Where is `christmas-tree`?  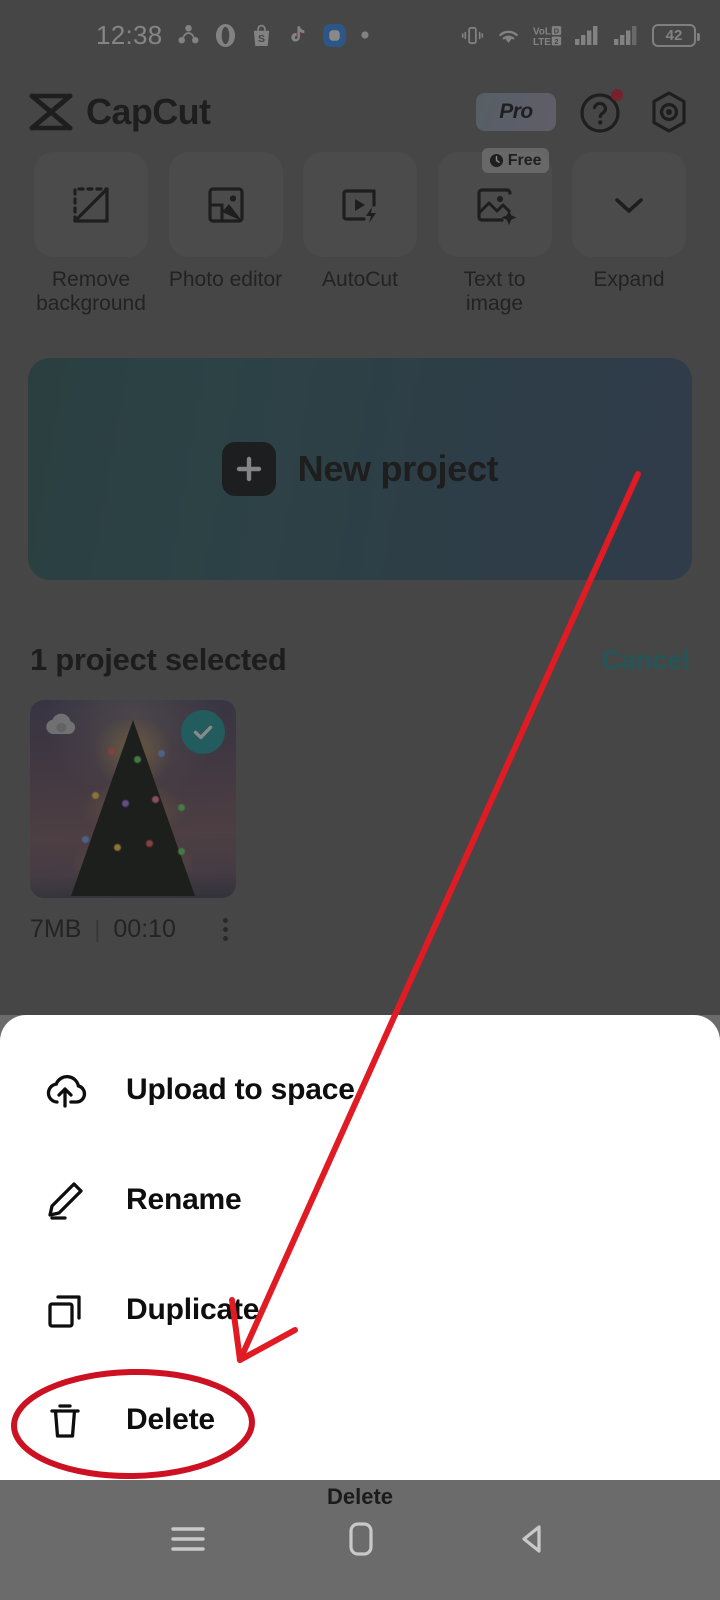
christmas-tree is located at coordinates (133, 808).